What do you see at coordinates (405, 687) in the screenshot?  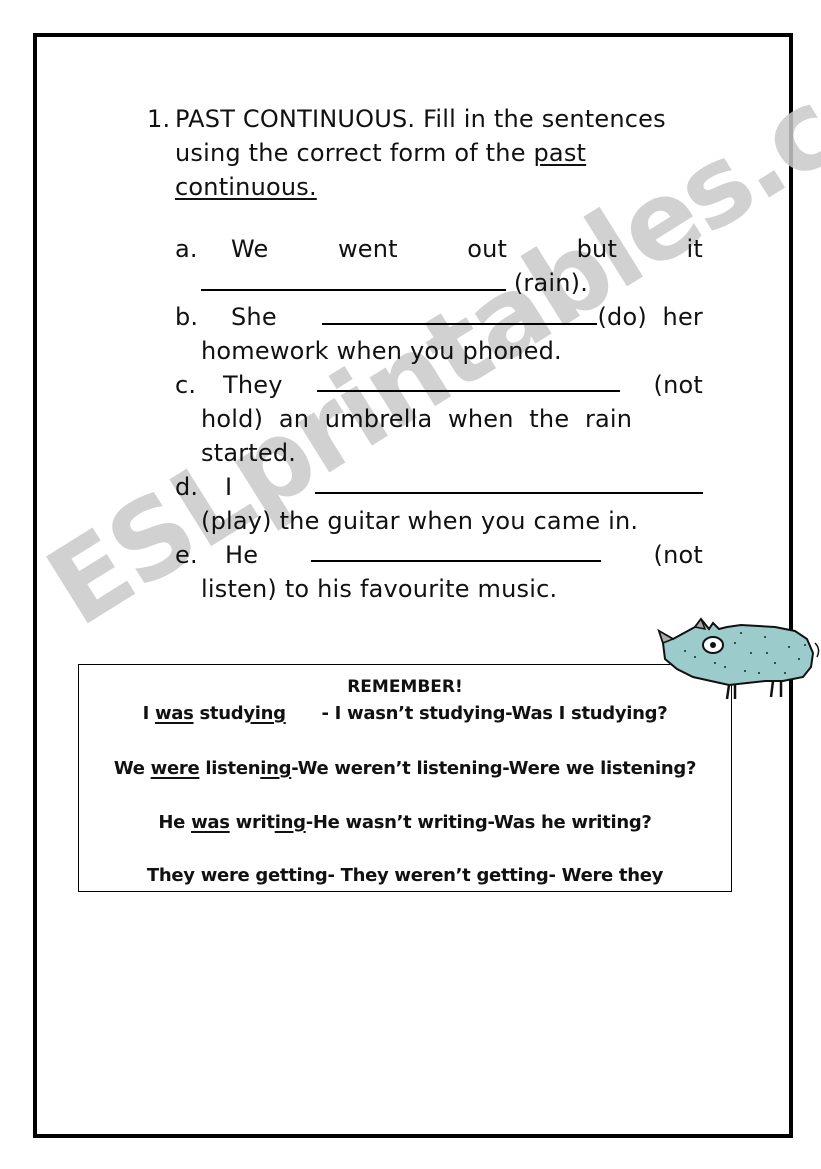 I see `remember-title: REMEMBER!` at bounding box center [405, 687].